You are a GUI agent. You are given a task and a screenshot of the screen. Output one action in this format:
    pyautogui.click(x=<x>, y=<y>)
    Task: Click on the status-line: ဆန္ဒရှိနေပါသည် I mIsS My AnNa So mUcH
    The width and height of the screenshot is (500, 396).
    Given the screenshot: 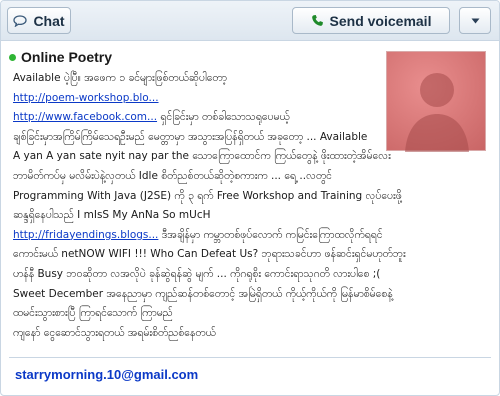 What is the action you would take?
    pyautogui.click(x=112, y=215)
    